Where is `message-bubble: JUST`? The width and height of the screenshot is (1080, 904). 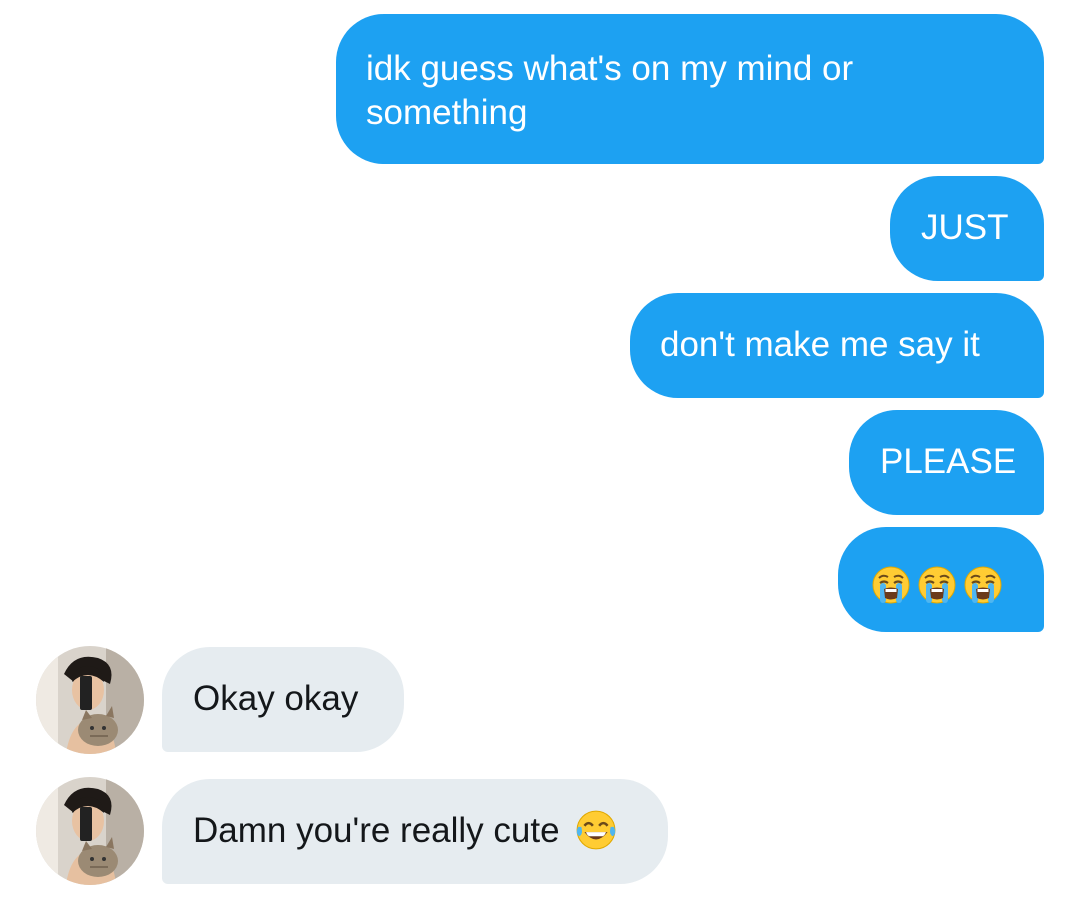
message-bubble: JUST is located at coordinates (967, 228).